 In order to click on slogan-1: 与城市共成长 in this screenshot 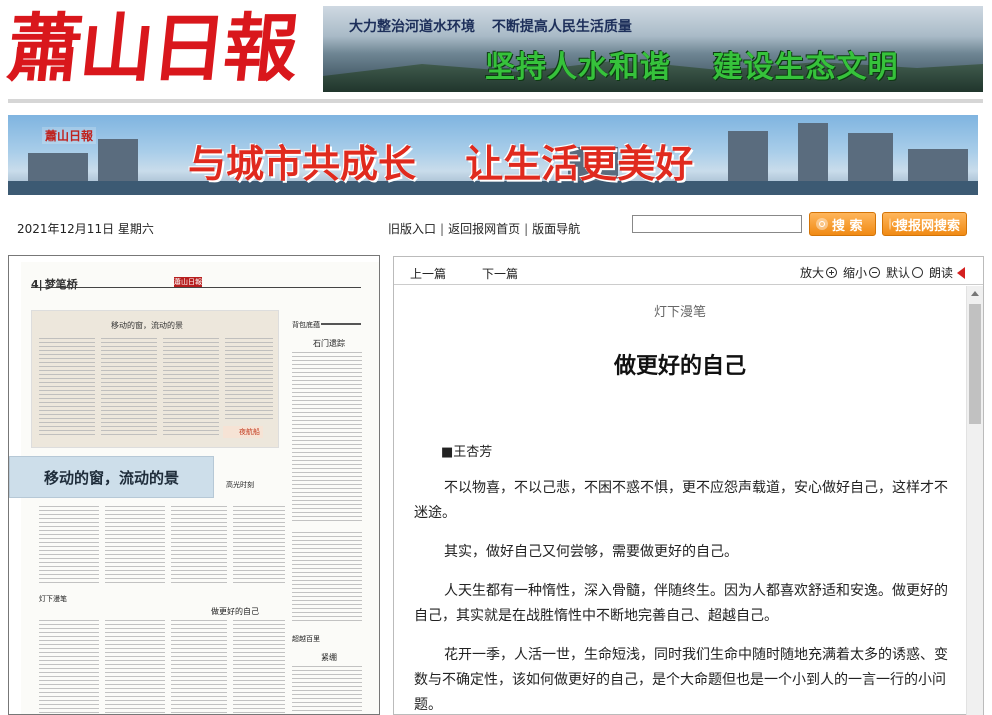, I will do `click(302, 164)`.